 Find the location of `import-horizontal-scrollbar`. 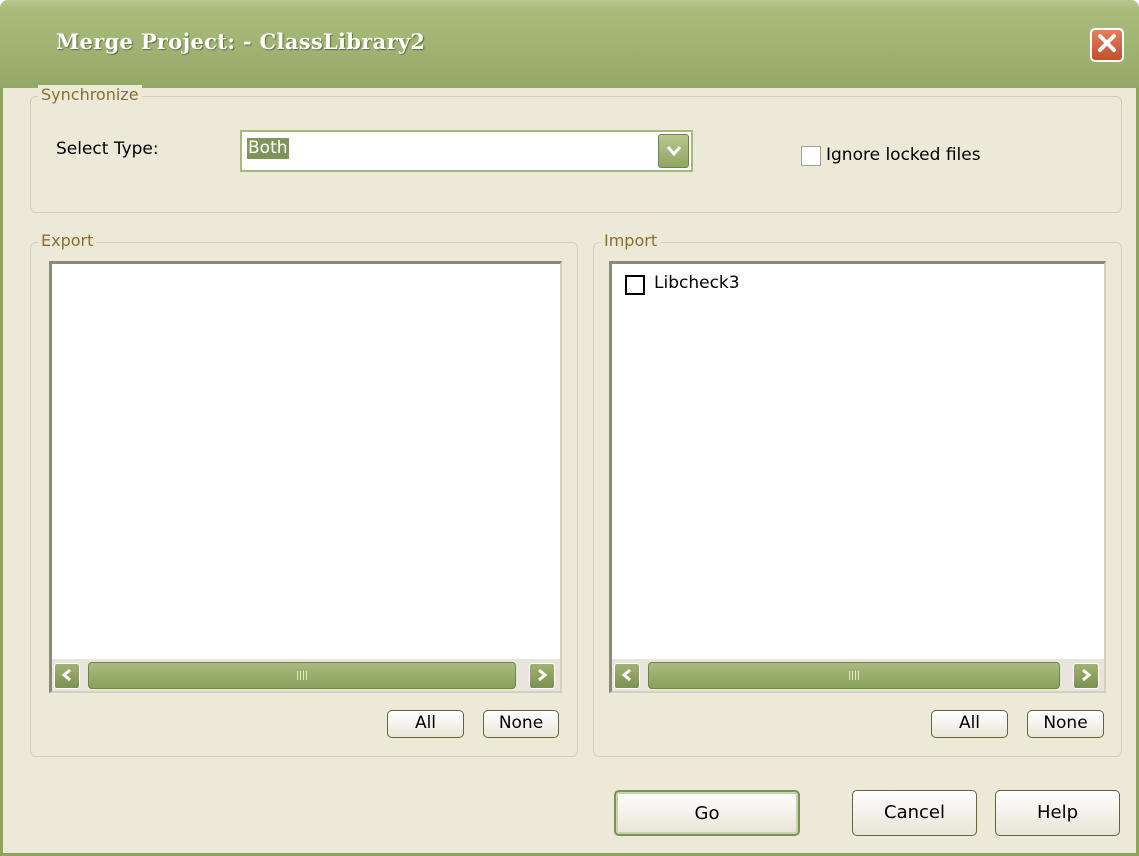

import-horizontal-scrollbar is located at coordinates (858, 675).